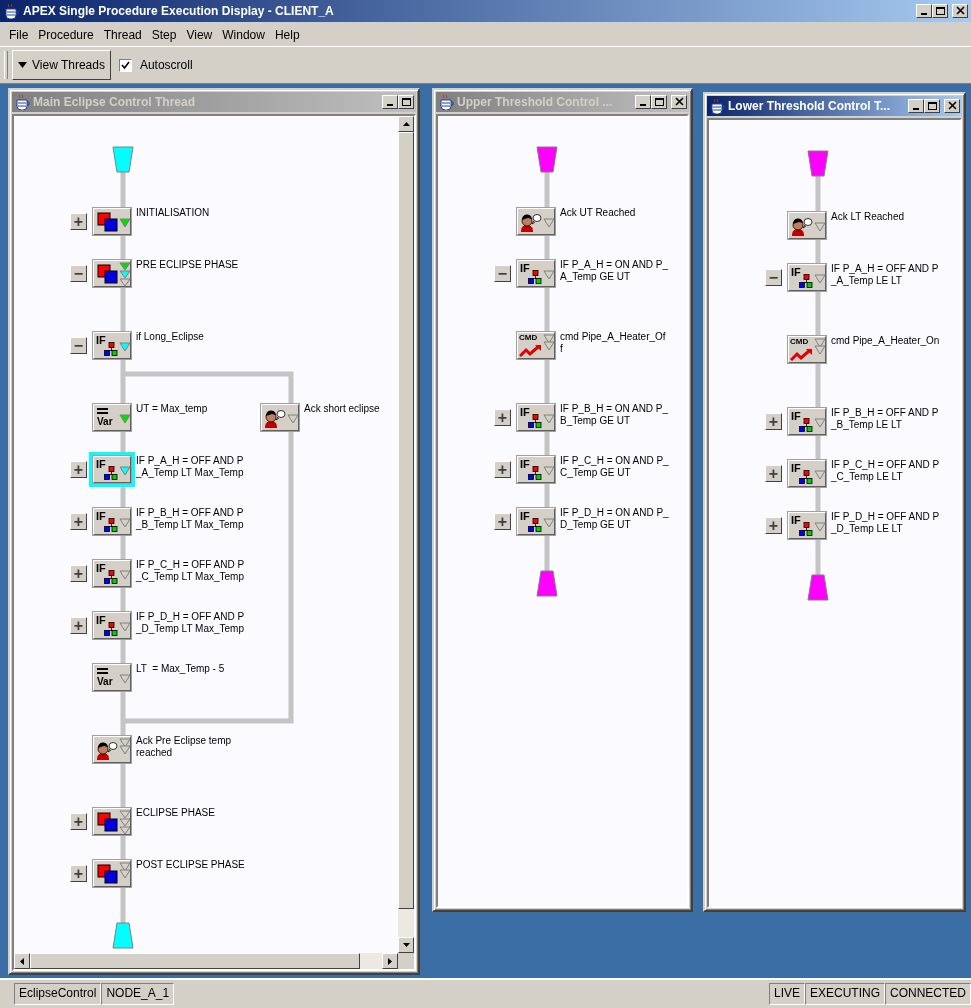  What do you see at coordinates (243, 35) in the screenshot?
I see `menu-item: Window` at bounding box center [243, 35].